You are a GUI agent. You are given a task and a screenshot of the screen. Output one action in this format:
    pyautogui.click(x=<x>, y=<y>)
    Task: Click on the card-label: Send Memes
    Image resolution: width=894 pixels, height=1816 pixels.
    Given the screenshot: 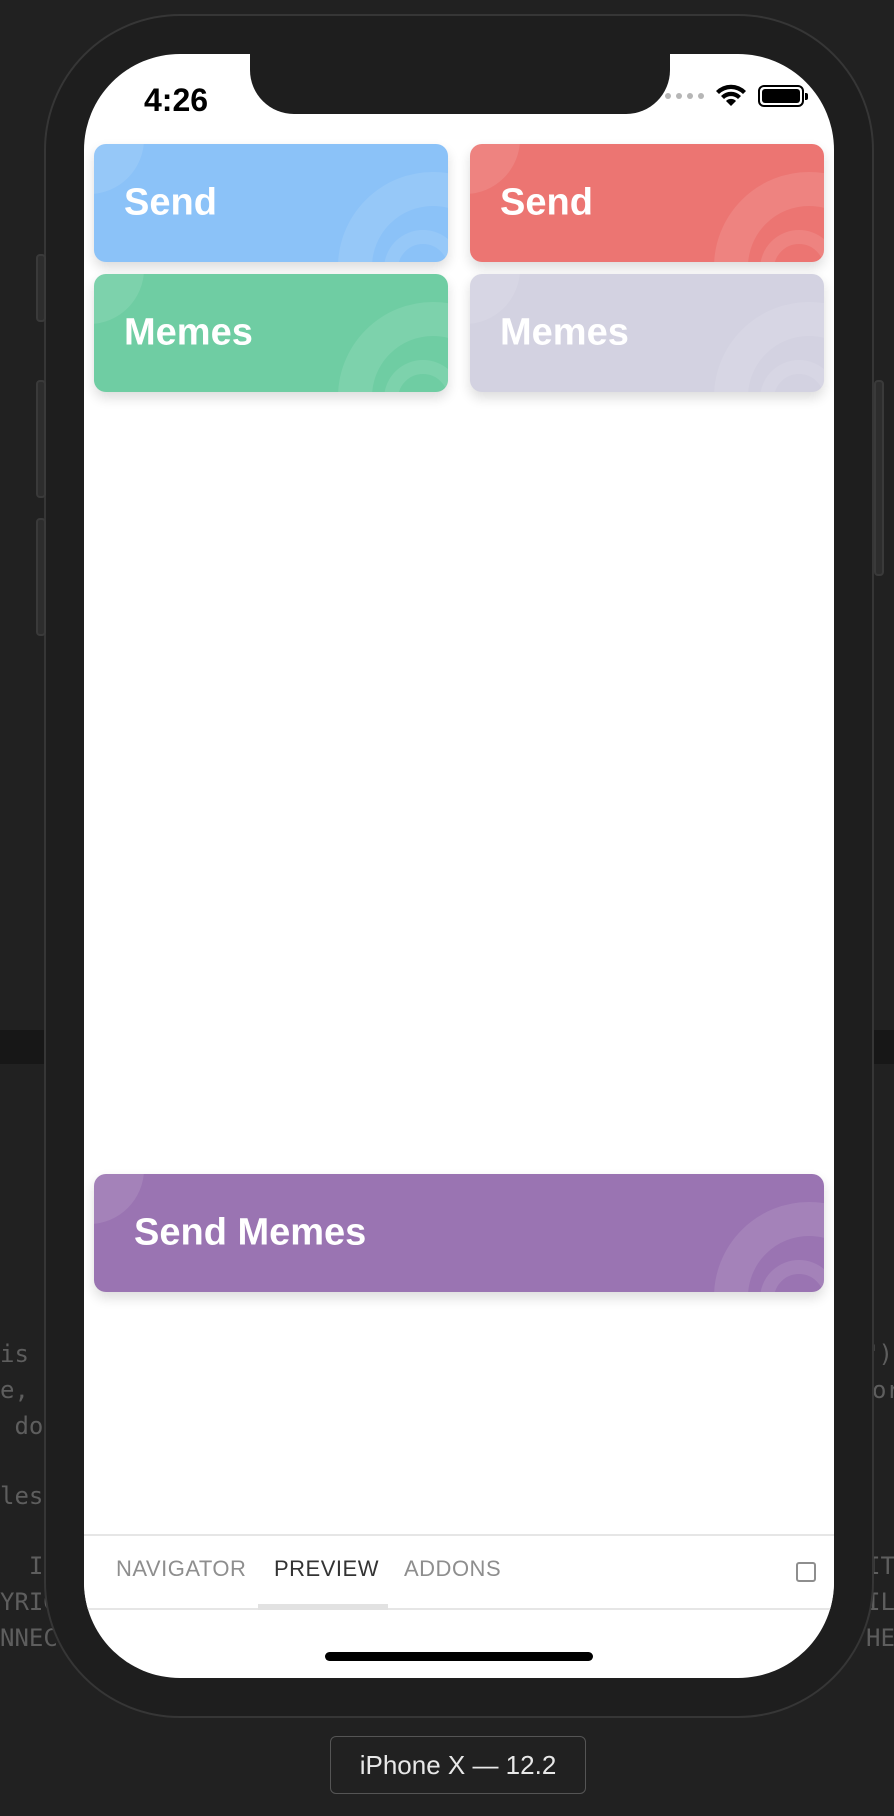 What is the action you would take?
    pyautogui.click(x=250, y=1232)
    